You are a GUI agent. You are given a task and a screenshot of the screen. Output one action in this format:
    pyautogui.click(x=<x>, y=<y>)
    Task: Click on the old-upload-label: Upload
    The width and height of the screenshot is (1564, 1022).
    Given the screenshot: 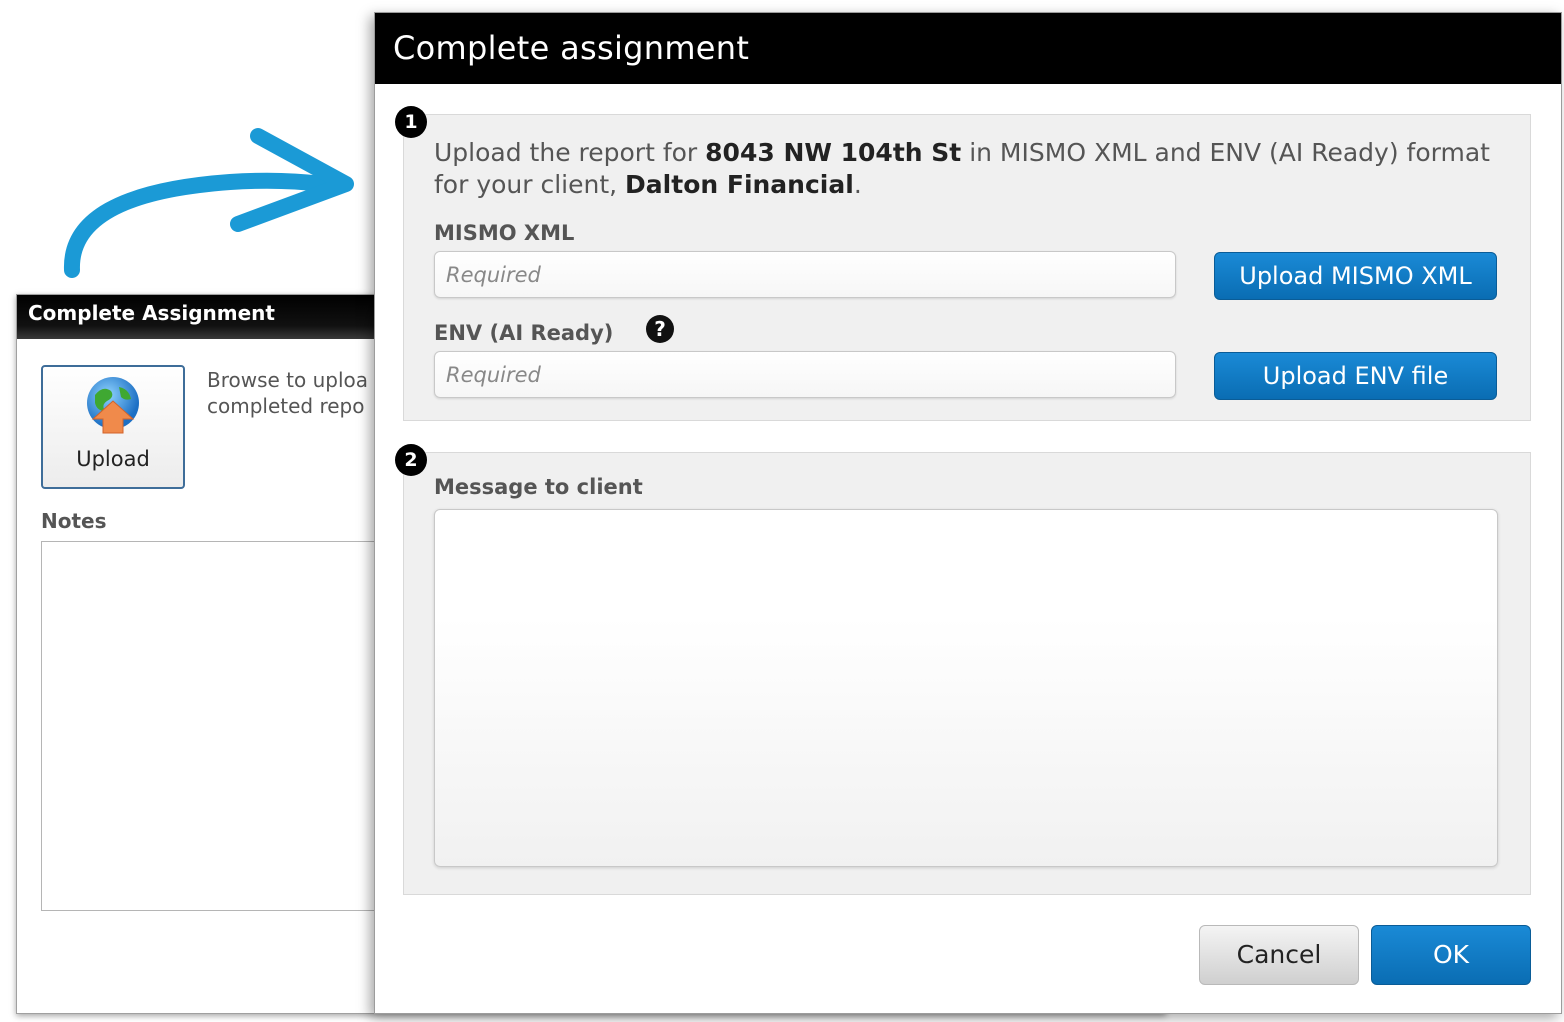 What is the action you would take?
    pyautogui.click(x=113, y=459)
    